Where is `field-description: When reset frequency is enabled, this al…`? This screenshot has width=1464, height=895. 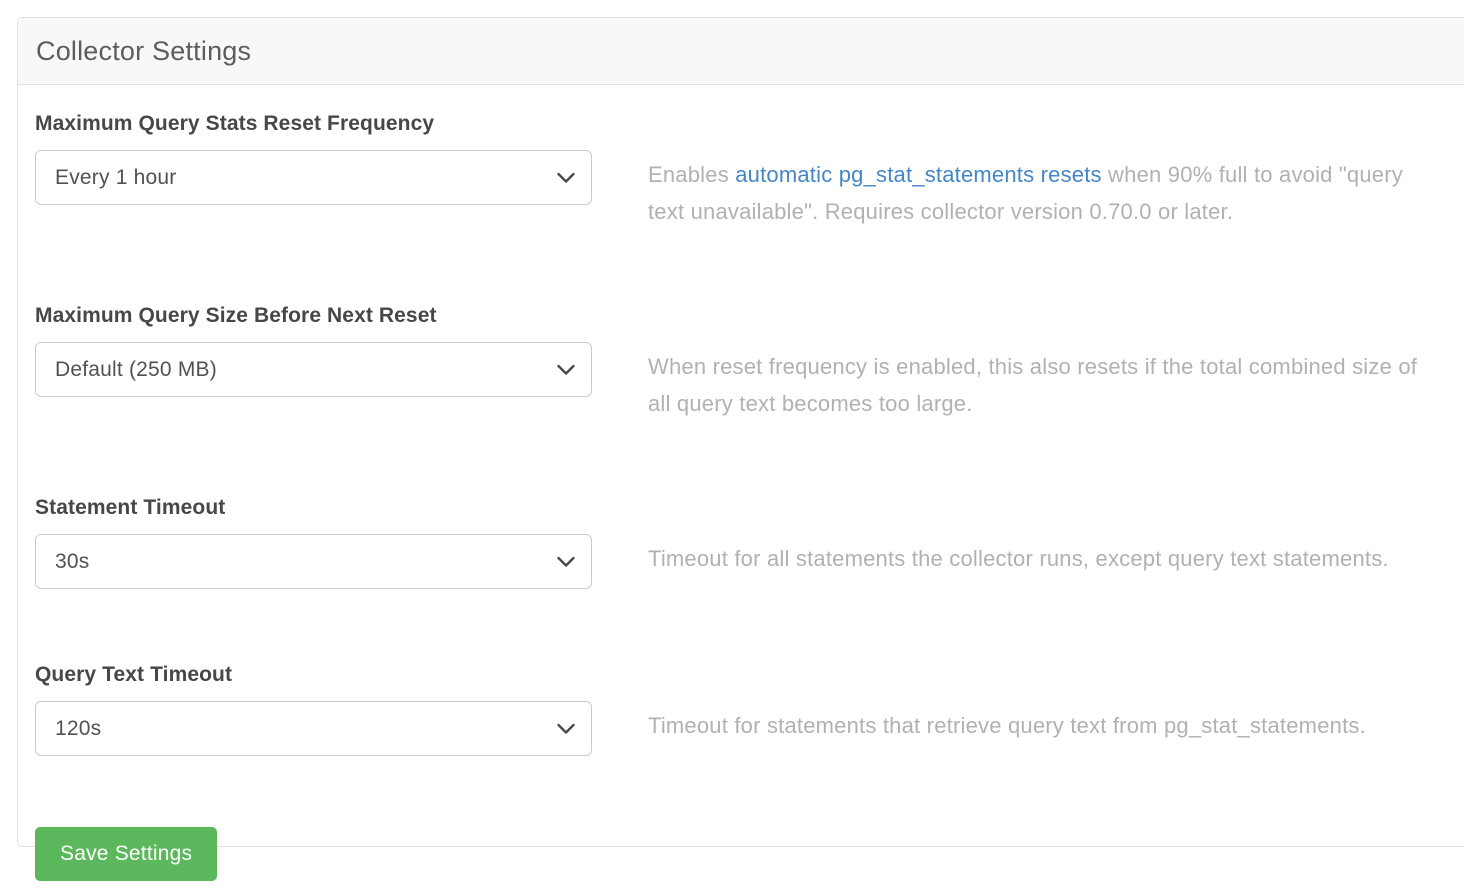
field-description: When reset frequency is enabled, this al… is located at coordinates (1044, 363).